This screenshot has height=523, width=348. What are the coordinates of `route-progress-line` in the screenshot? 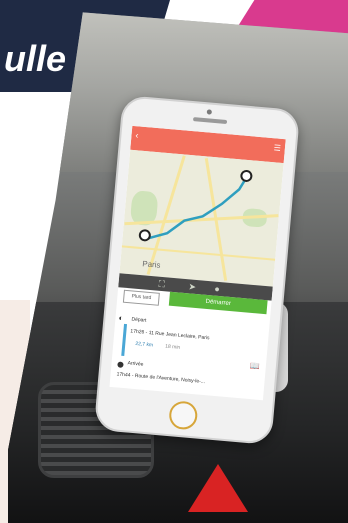 It's located at (124, 339).